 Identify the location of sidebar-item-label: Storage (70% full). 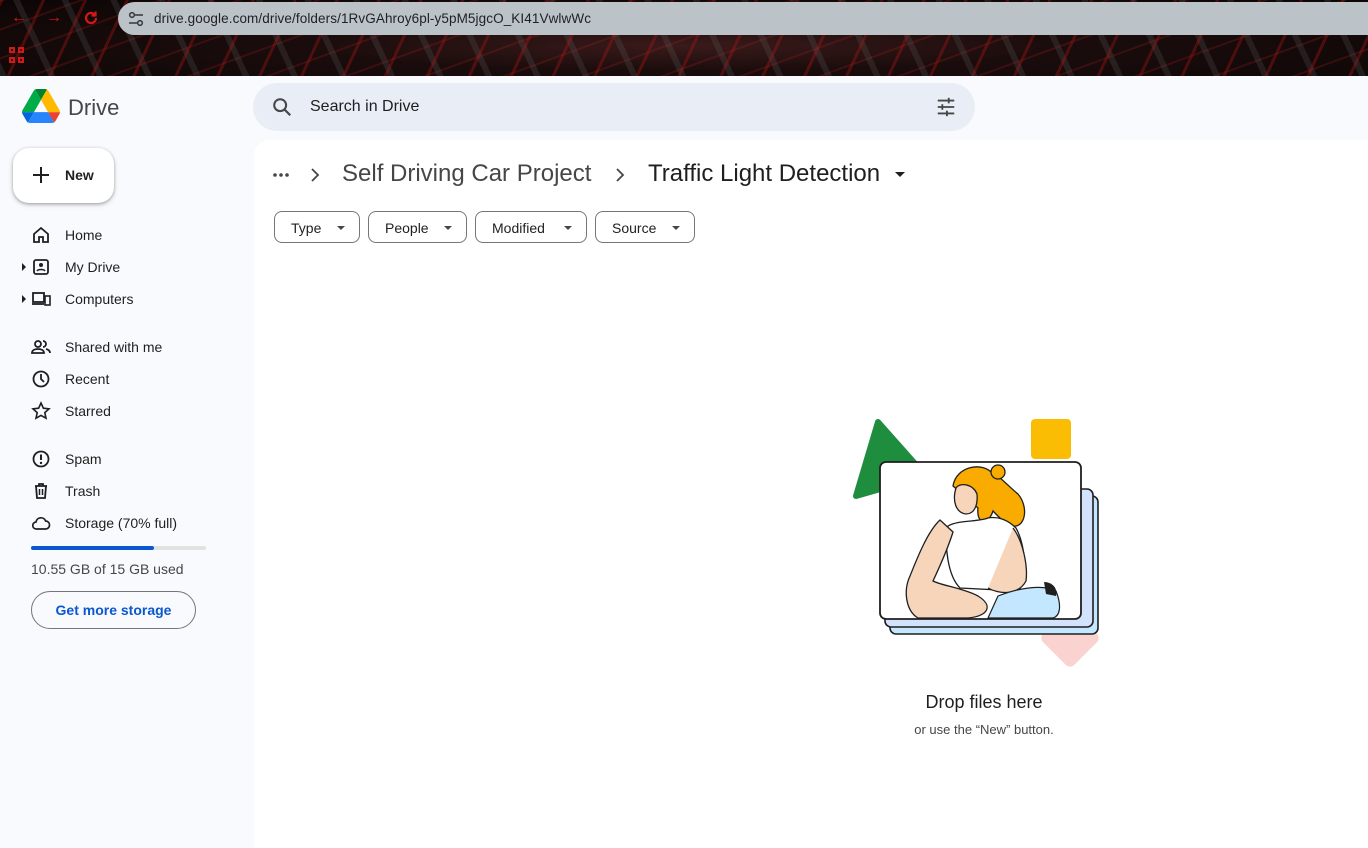
(121, 523).